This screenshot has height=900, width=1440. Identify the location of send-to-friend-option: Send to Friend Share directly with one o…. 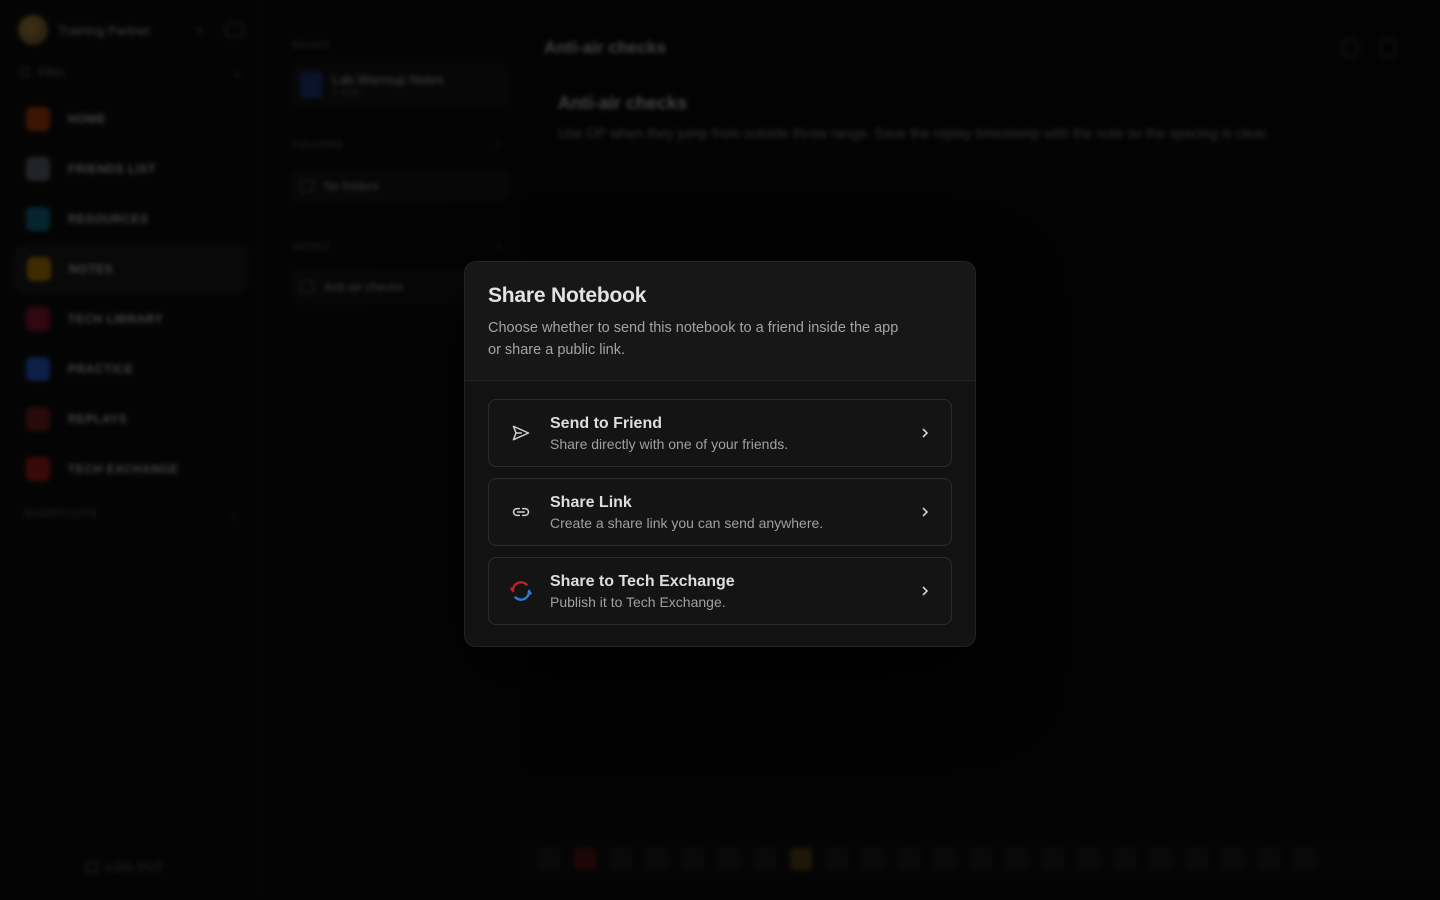
(720, 433).